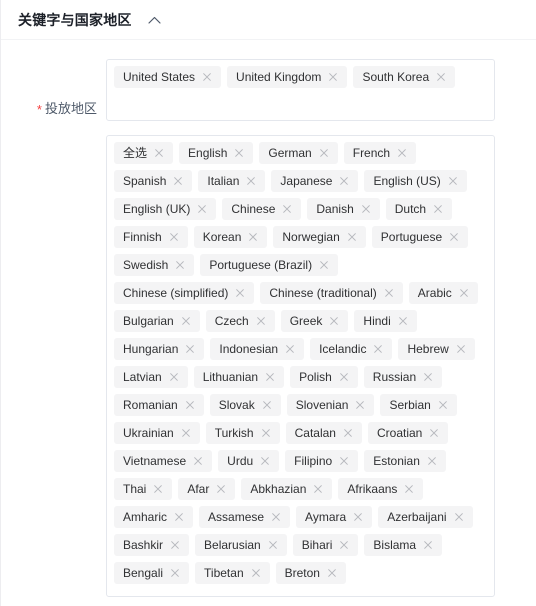  I want to click on tag-item: Turkish, so click(242, 433).